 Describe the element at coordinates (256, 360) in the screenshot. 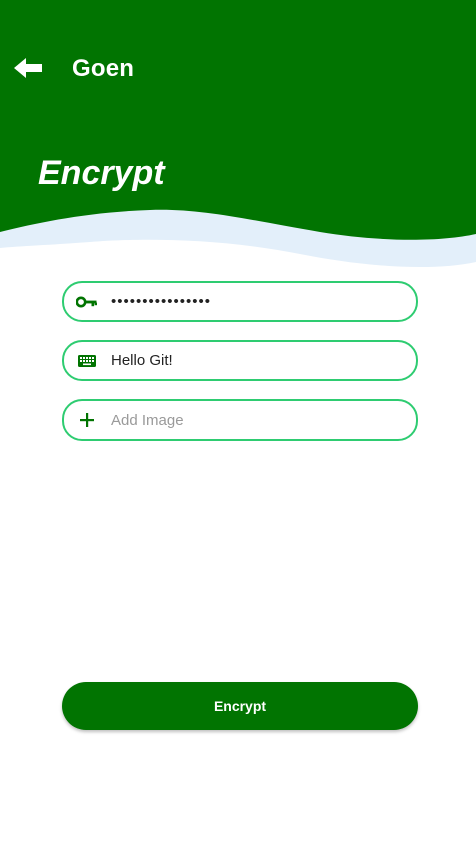

I see `message-input` at that location.